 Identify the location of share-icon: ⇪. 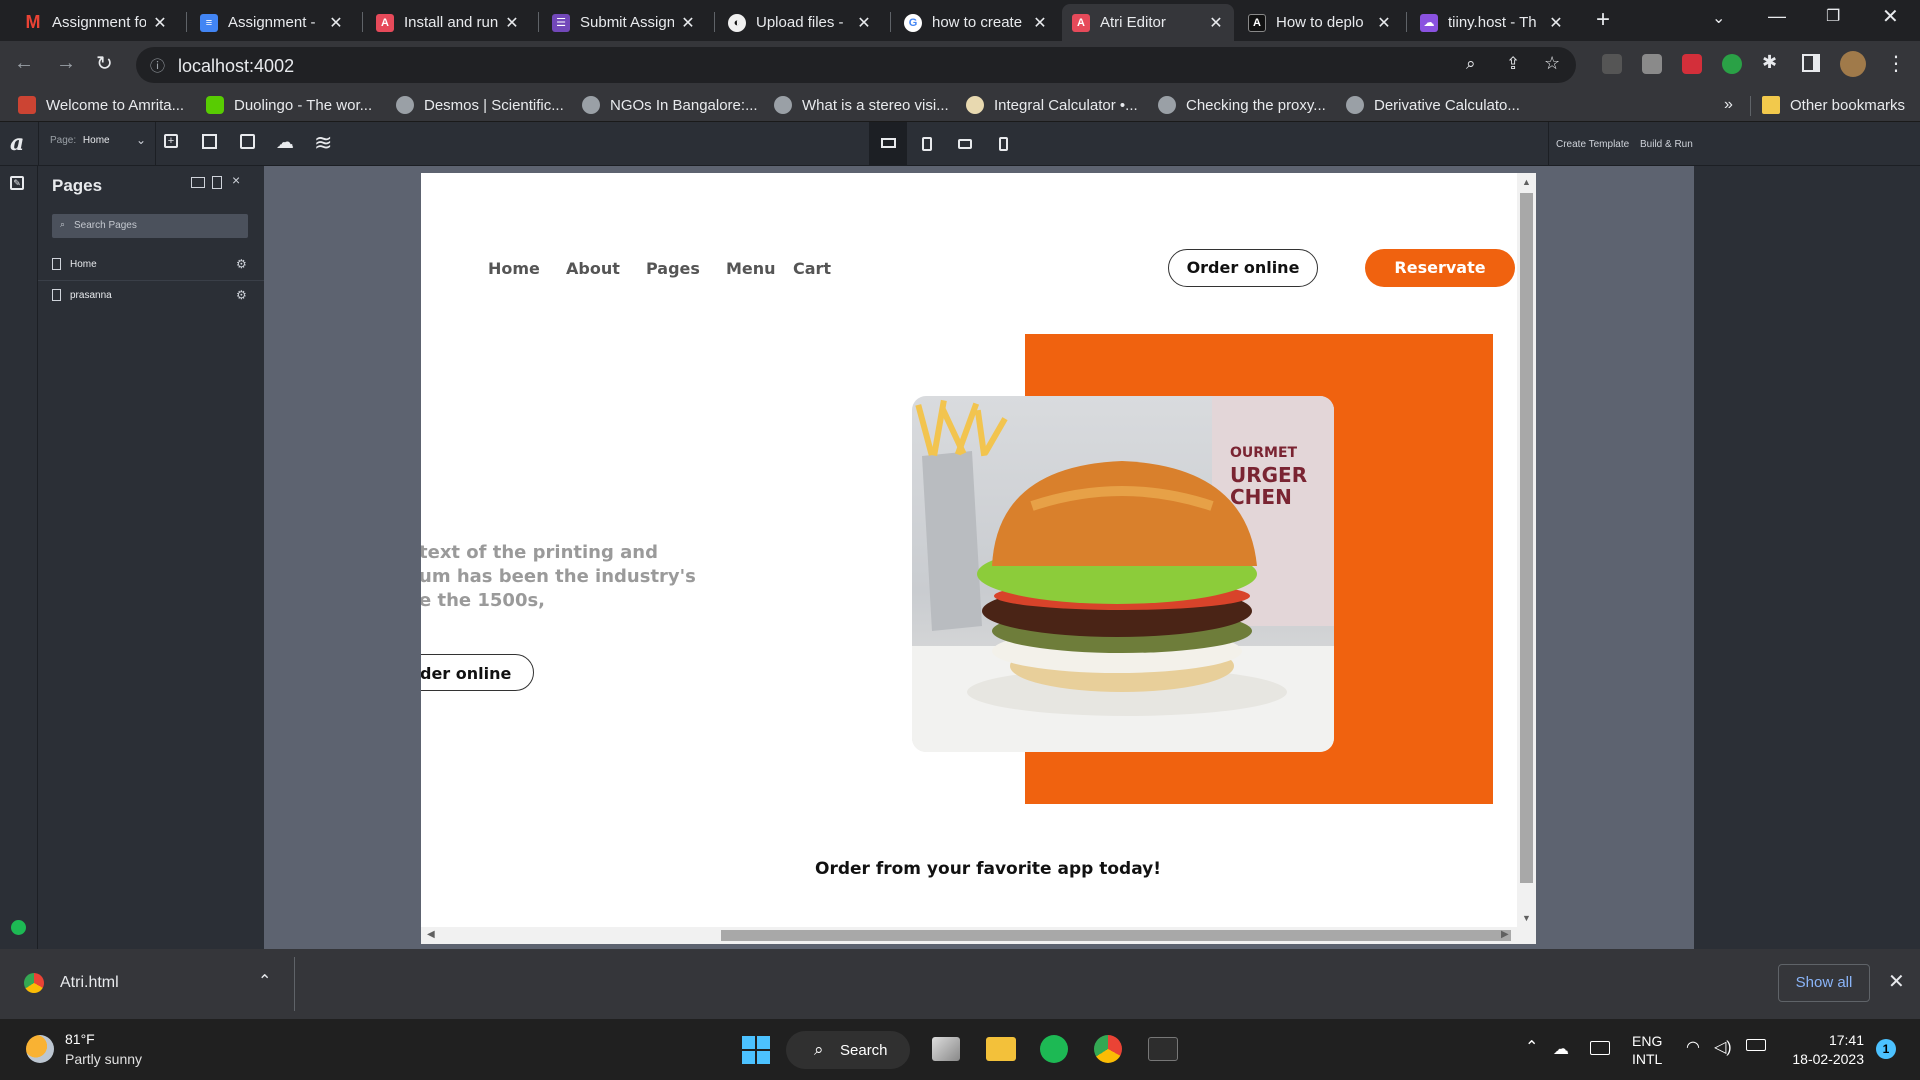
(1513, 64).